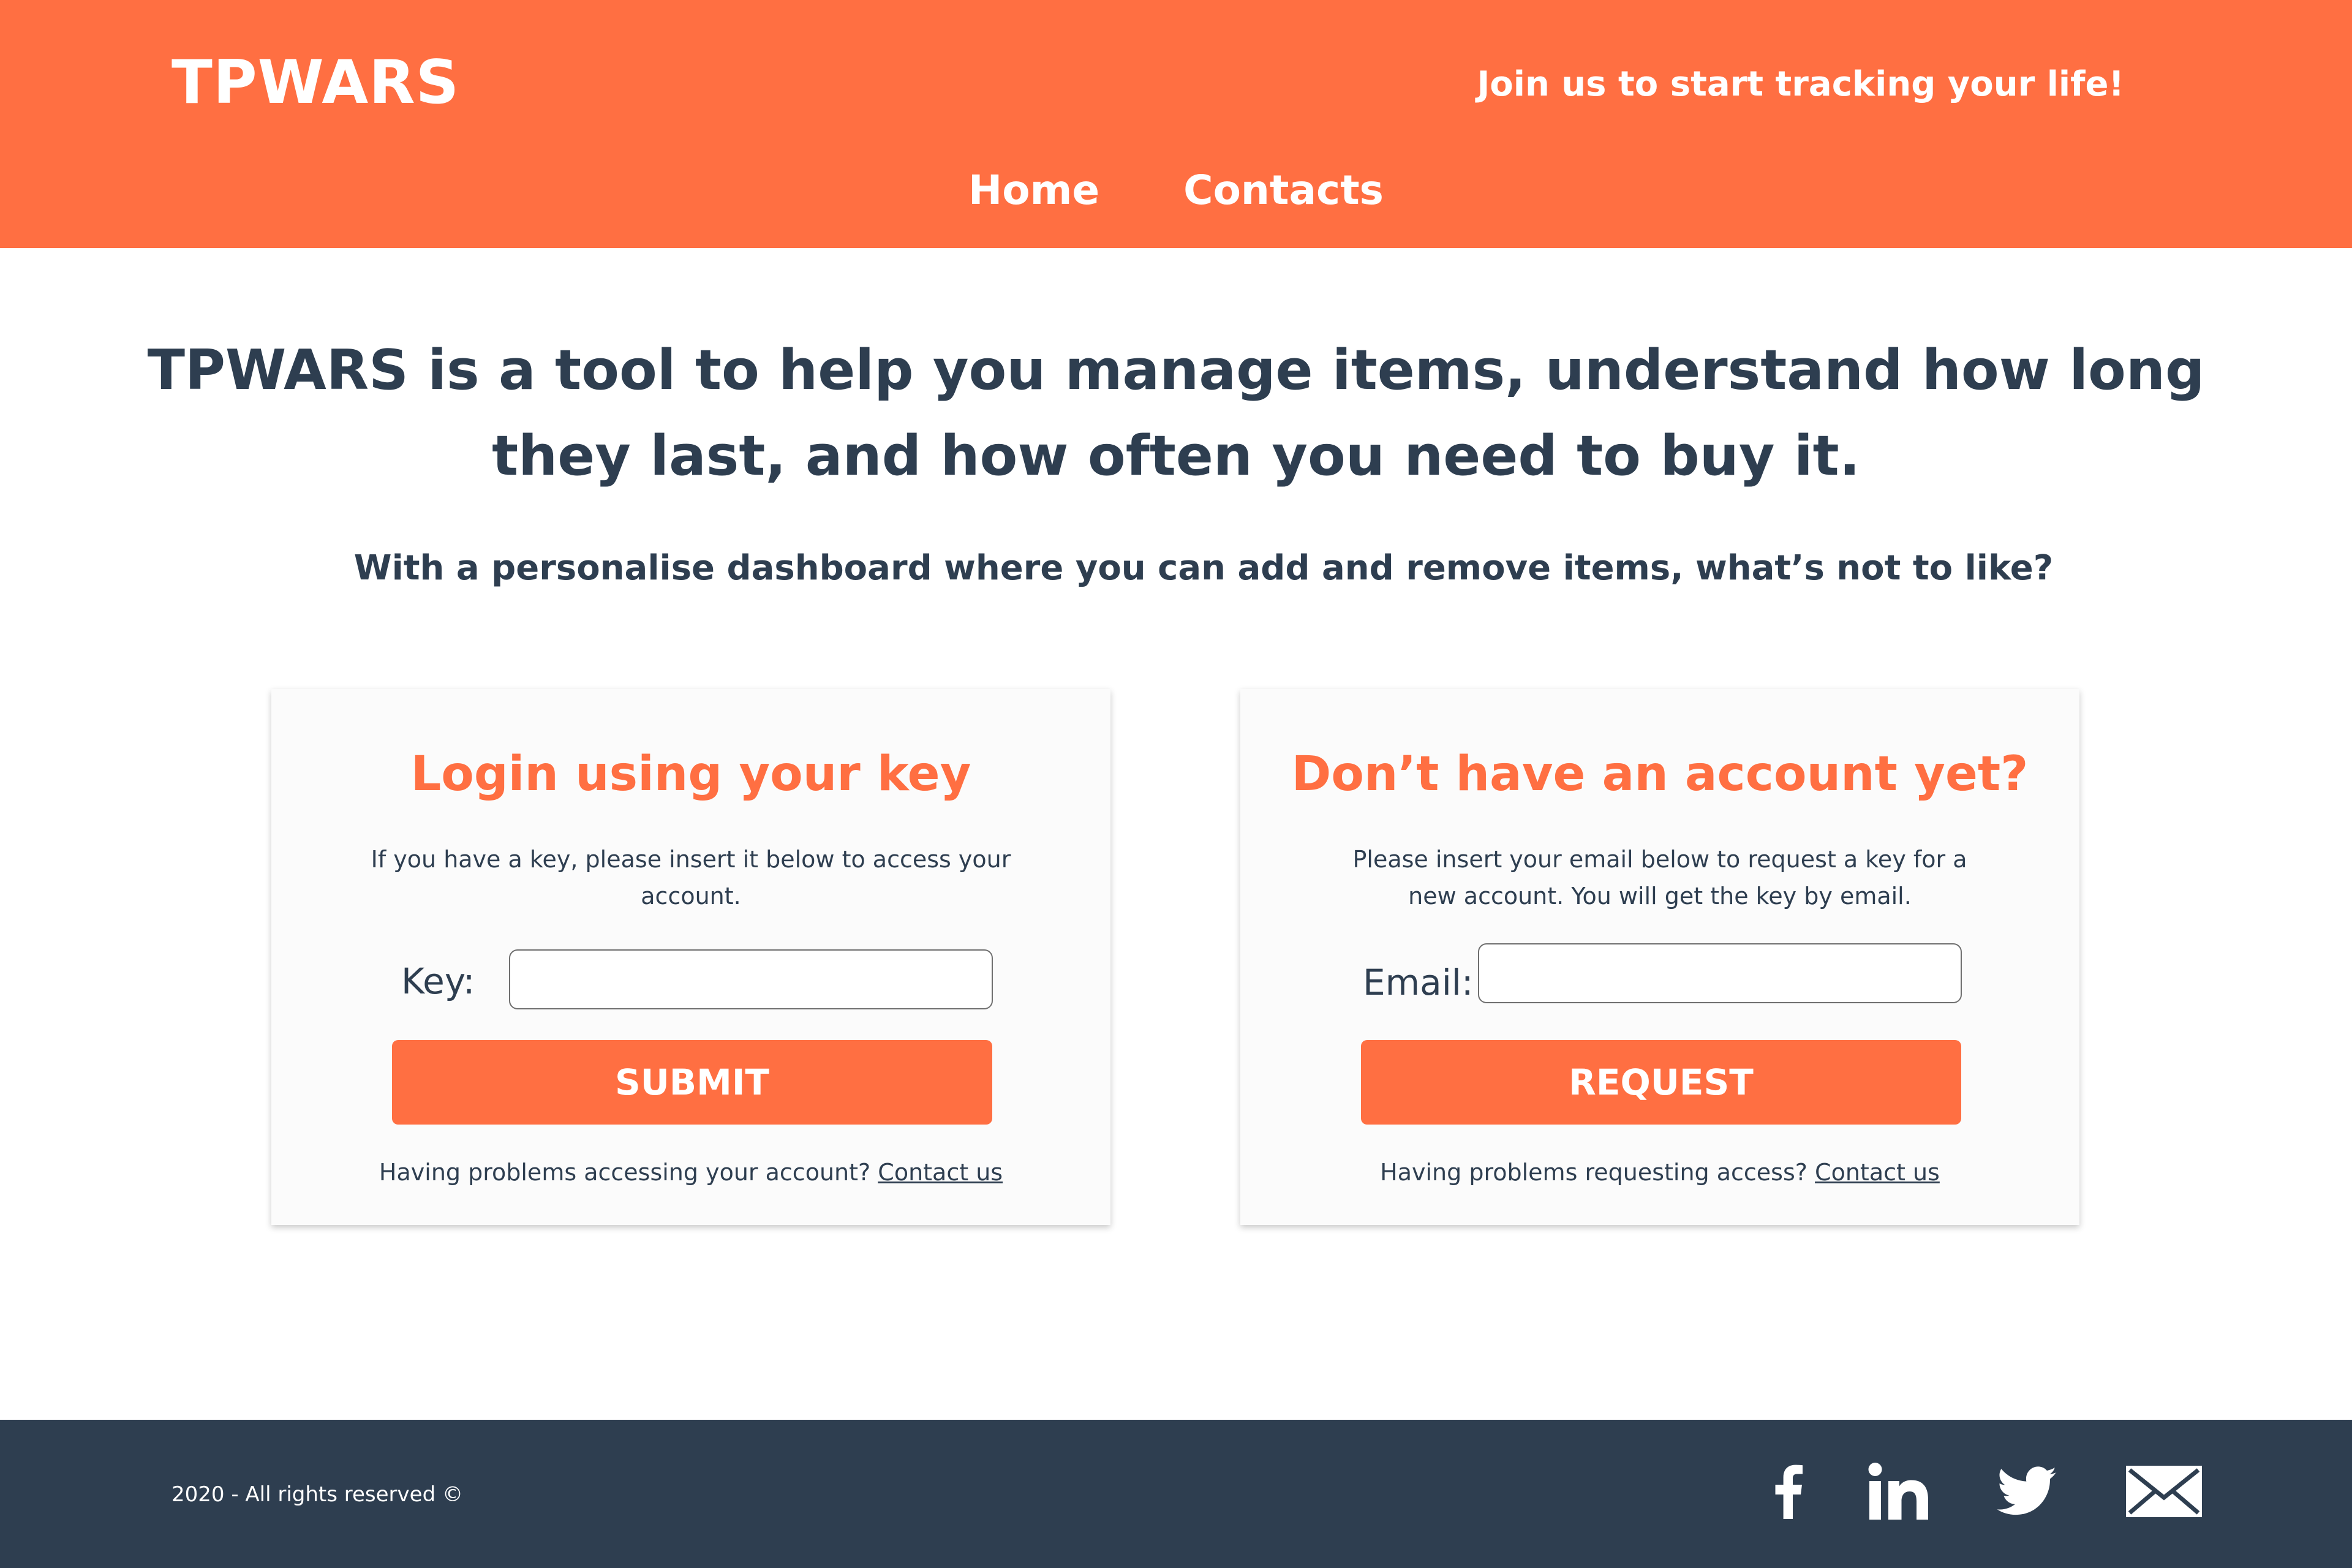  What do you see at coordinates (438, 981) in the screenshot?
I see `key-label: Key:` at bounding box center [438, 981].